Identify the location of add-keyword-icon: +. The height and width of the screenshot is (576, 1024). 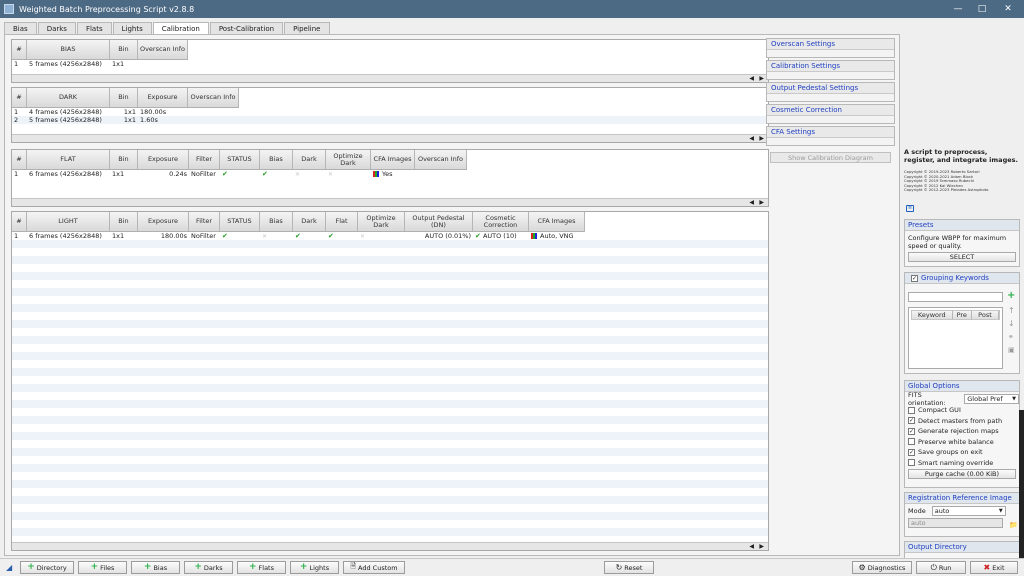
(1011, 295).